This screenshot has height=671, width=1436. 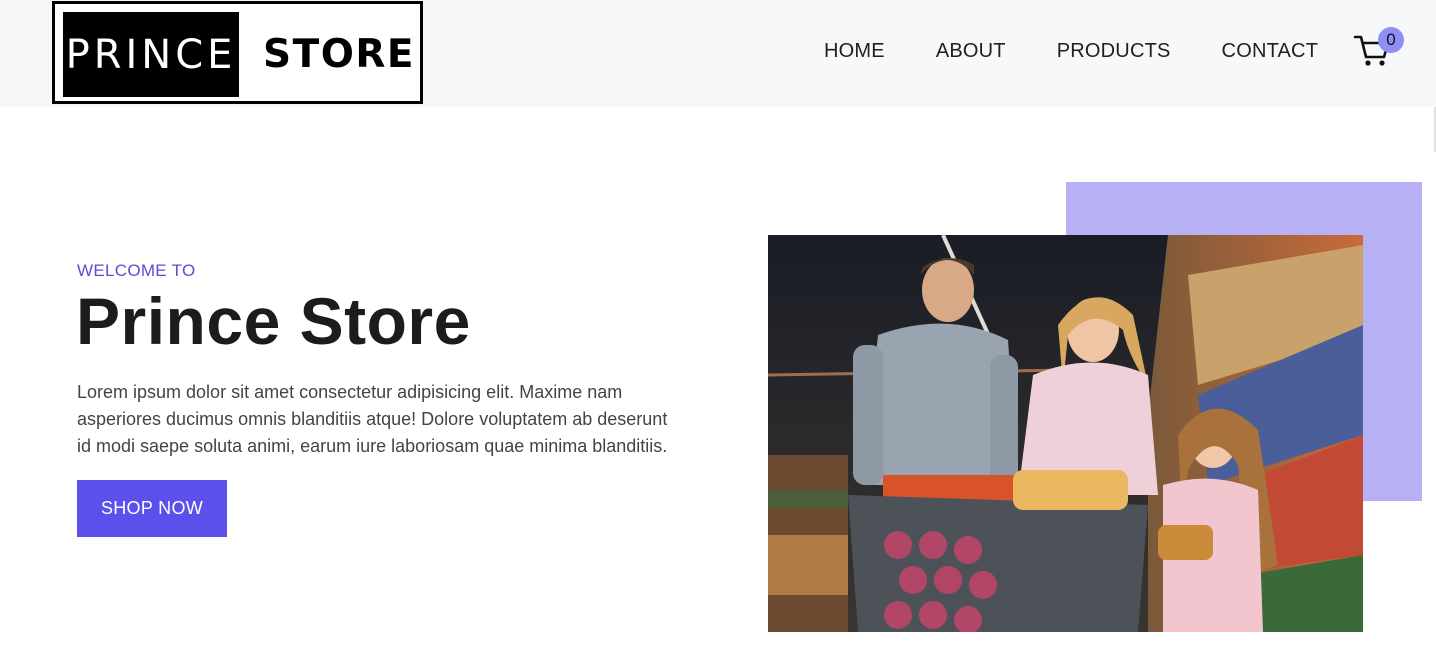 What do you see at coordinates (971, 51) in the screenshot?
I see `nav-about-link: ABOUT` at bounding box center [971, 51].